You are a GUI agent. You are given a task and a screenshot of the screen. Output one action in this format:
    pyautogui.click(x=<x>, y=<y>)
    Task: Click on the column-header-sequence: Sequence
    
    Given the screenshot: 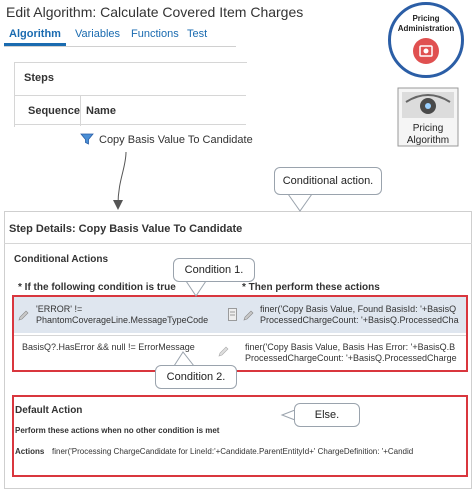 What is the action you would take?
    pyautogui.click(x=54, y=111)
    